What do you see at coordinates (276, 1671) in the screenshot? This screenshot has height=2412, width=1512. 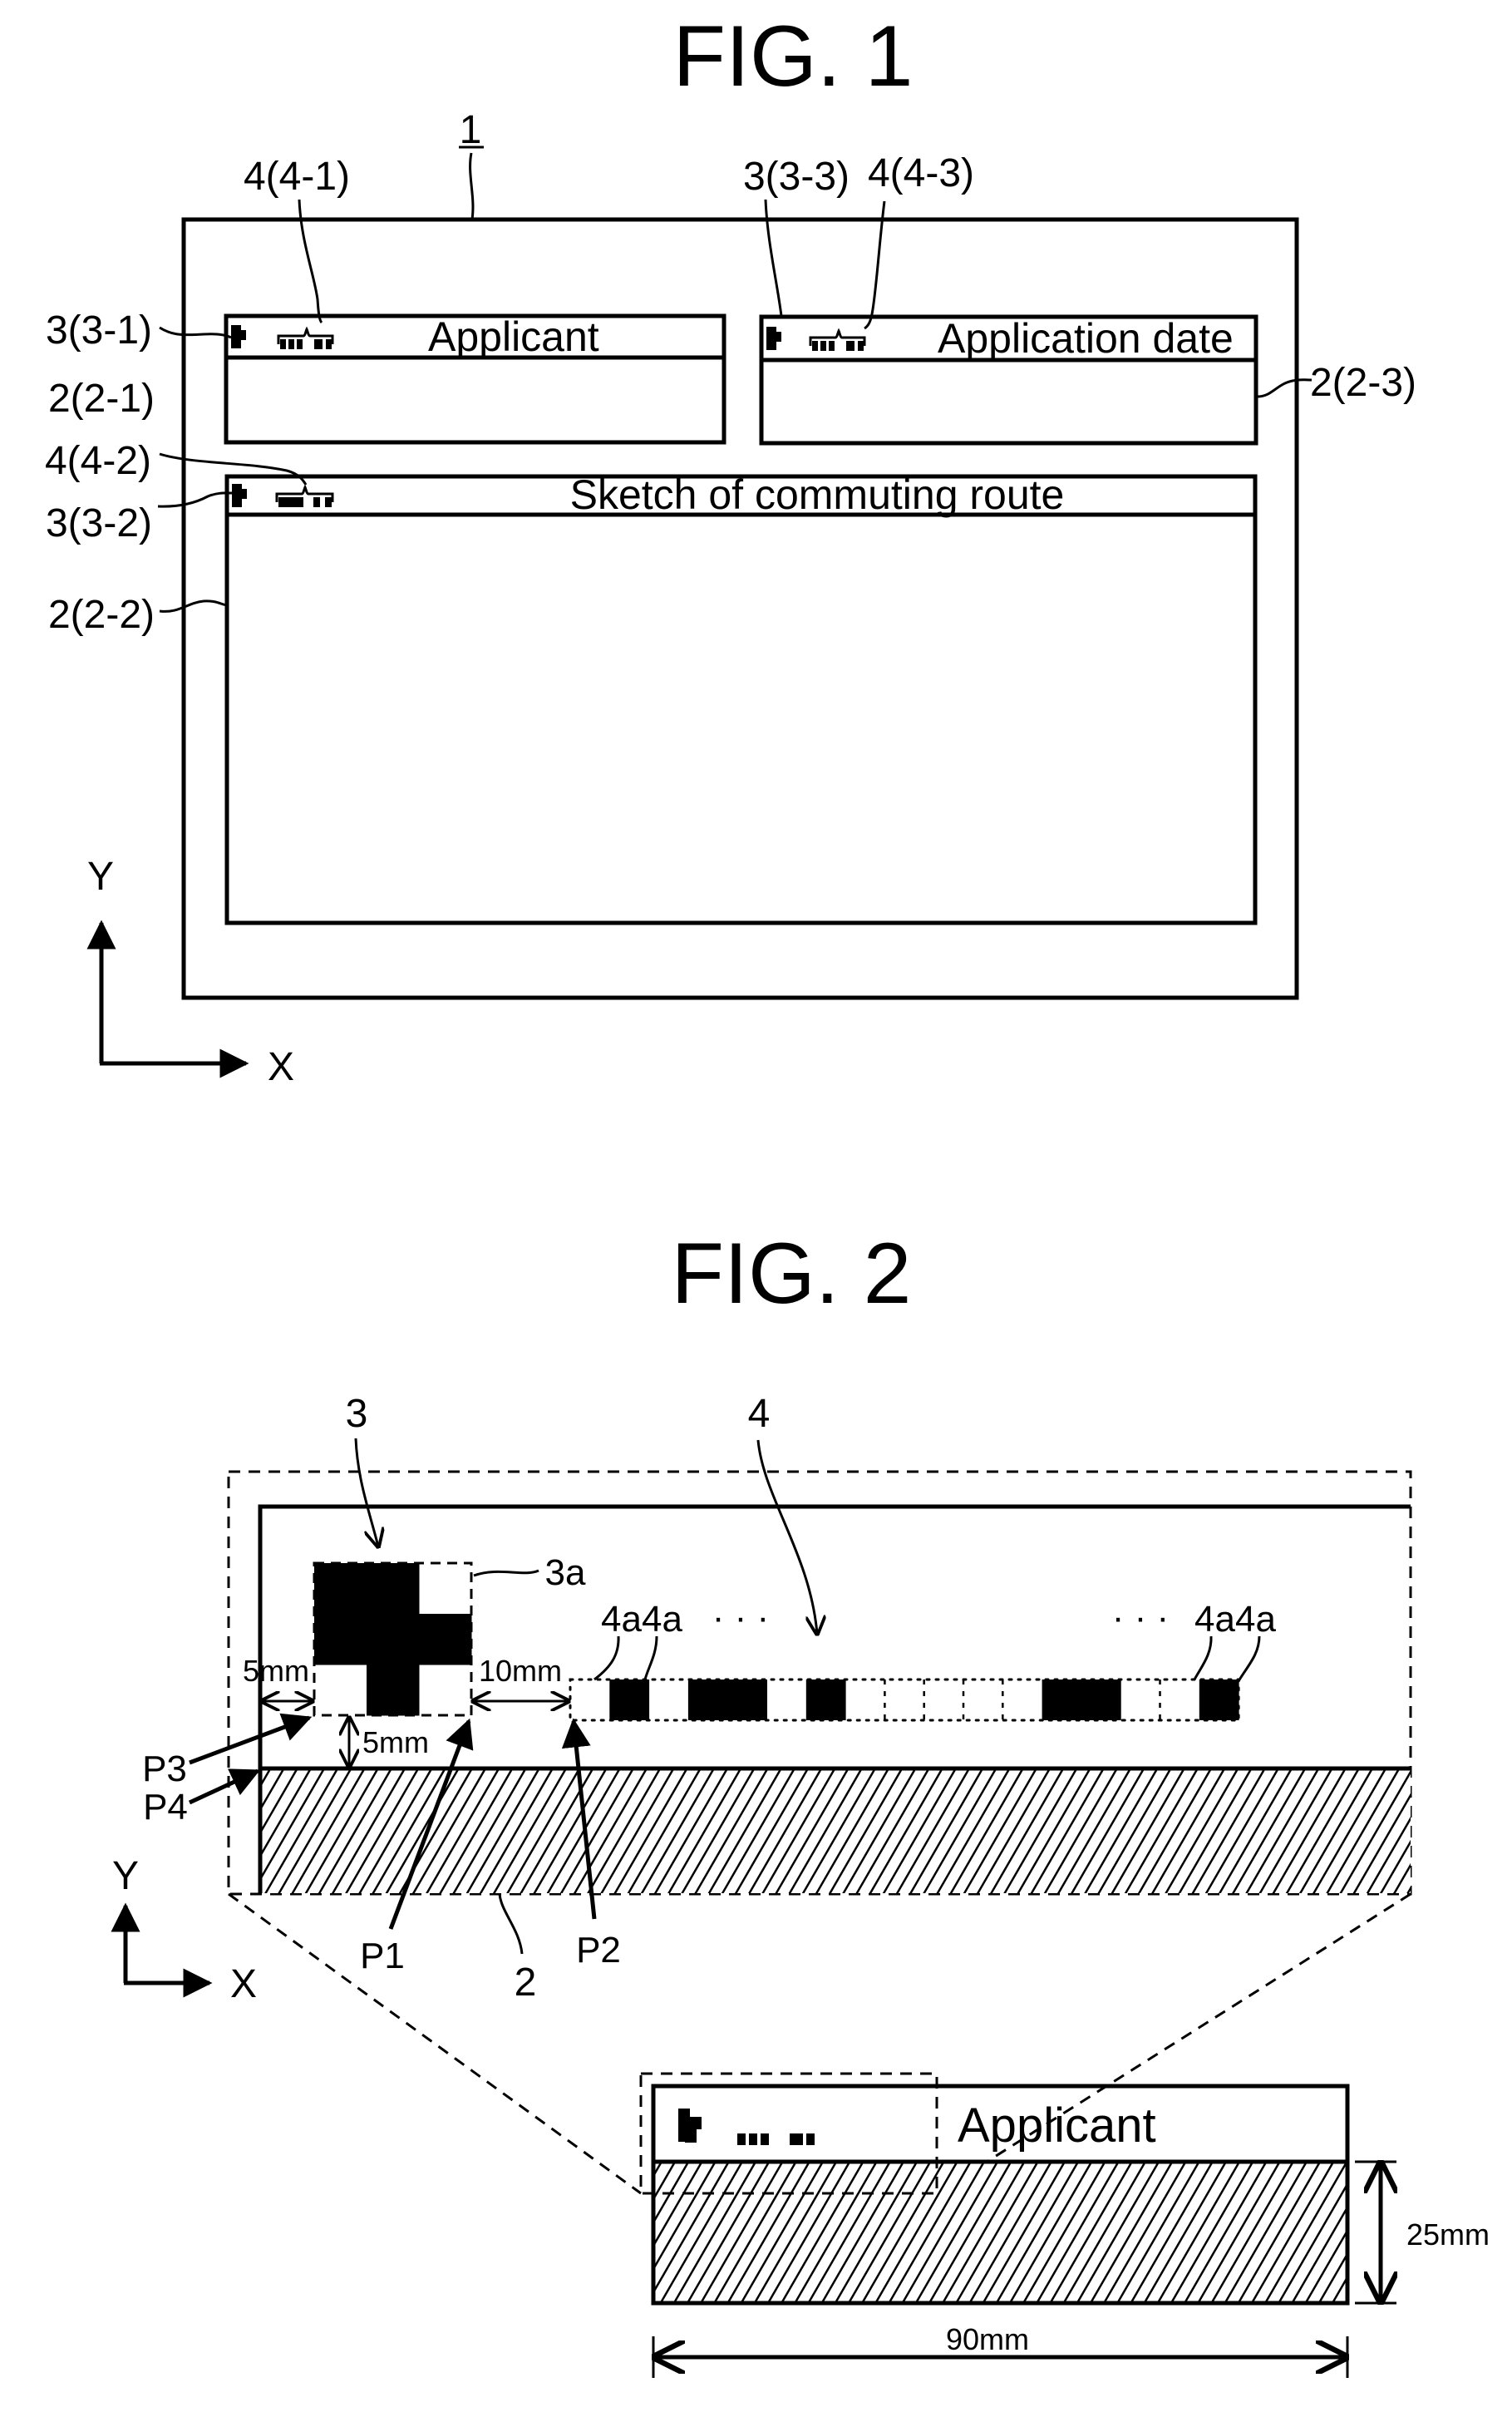 I see `dim-mark-left-margin: 5mm` at bounding box center [276, 1671].